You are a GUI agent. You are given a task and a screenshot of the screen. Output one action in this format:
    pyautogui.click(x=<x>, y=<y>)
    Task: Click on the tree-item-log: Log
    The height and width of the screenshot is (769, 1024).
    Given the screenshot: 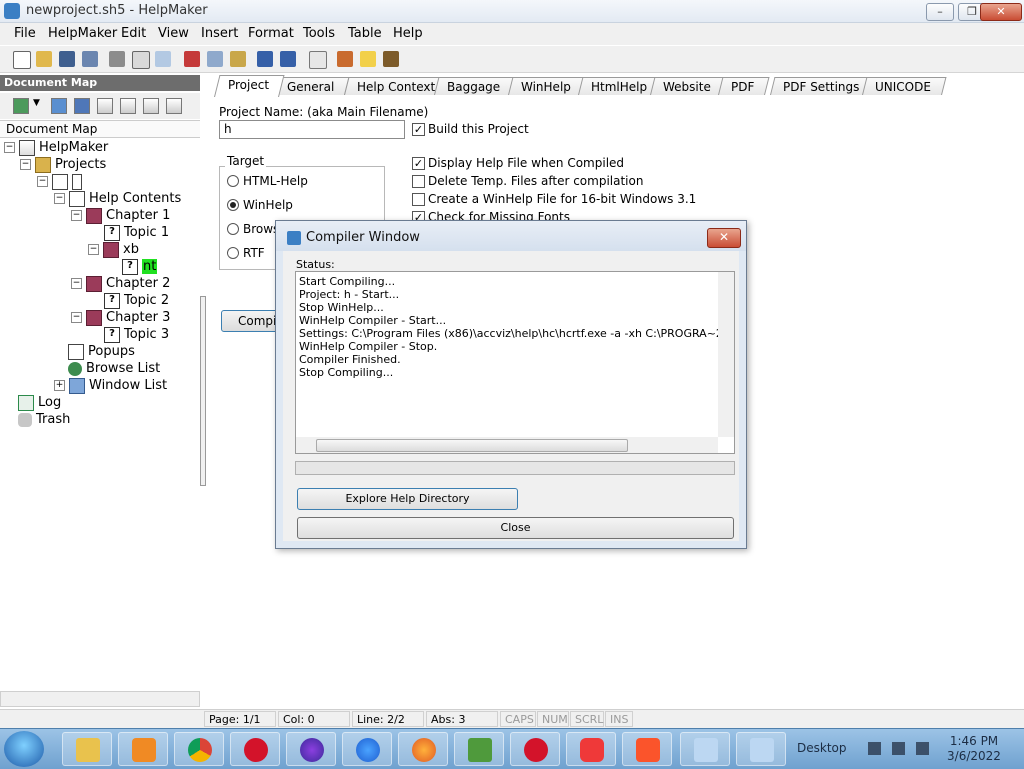 What is the action you would take?
    pyautogui.click(x=39, y=402)
    